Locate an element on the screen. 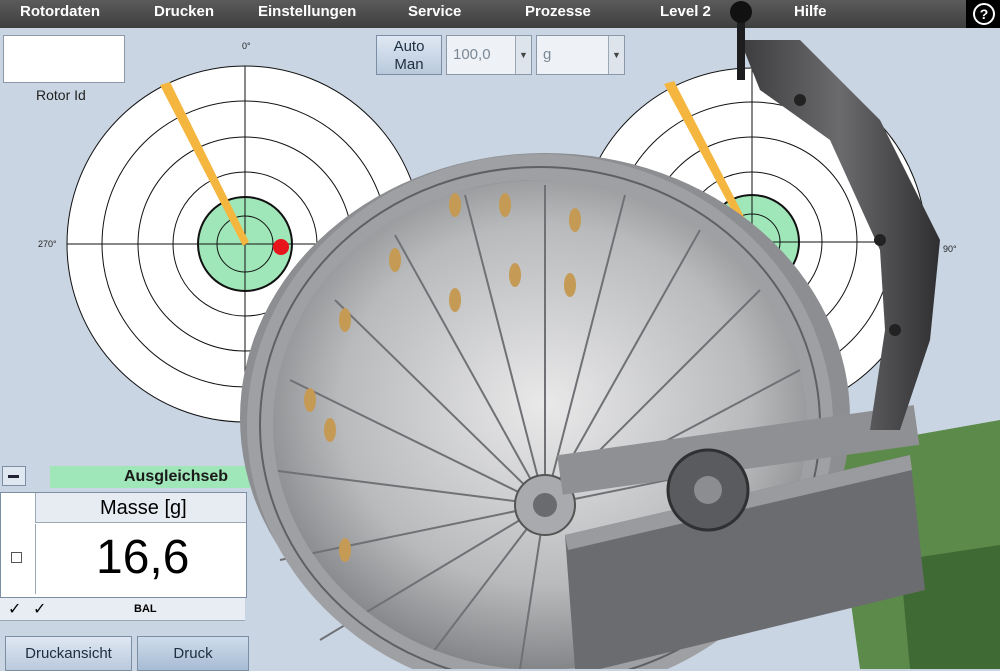  rotor-hub-center is located at coordinates (545, 505).